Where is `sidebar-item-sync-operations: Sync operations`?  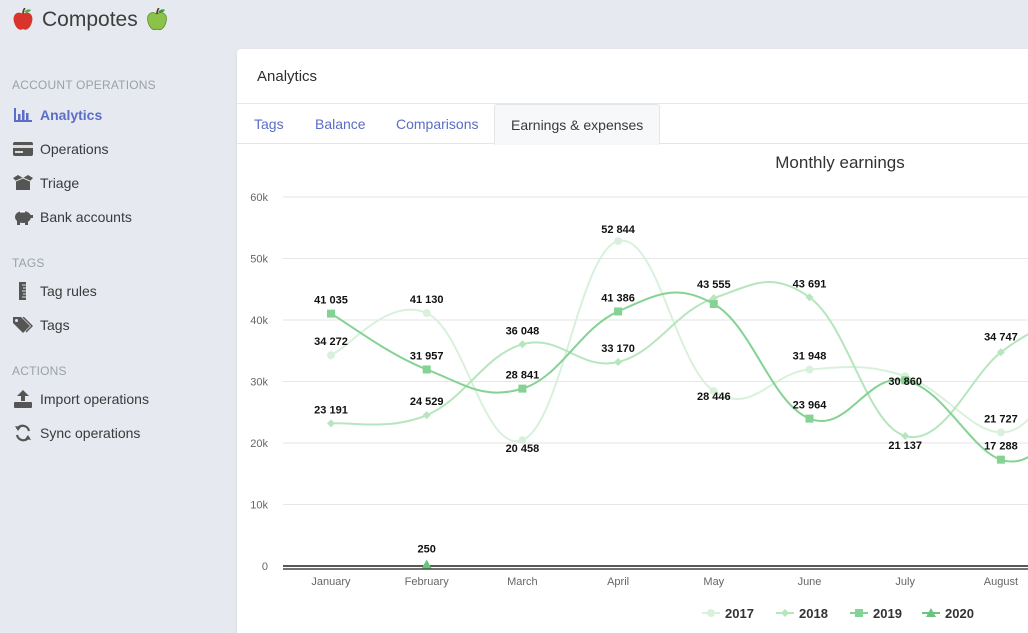 sidebar-item-sync-operations: Sync operations is located at coordinates (118, 433).